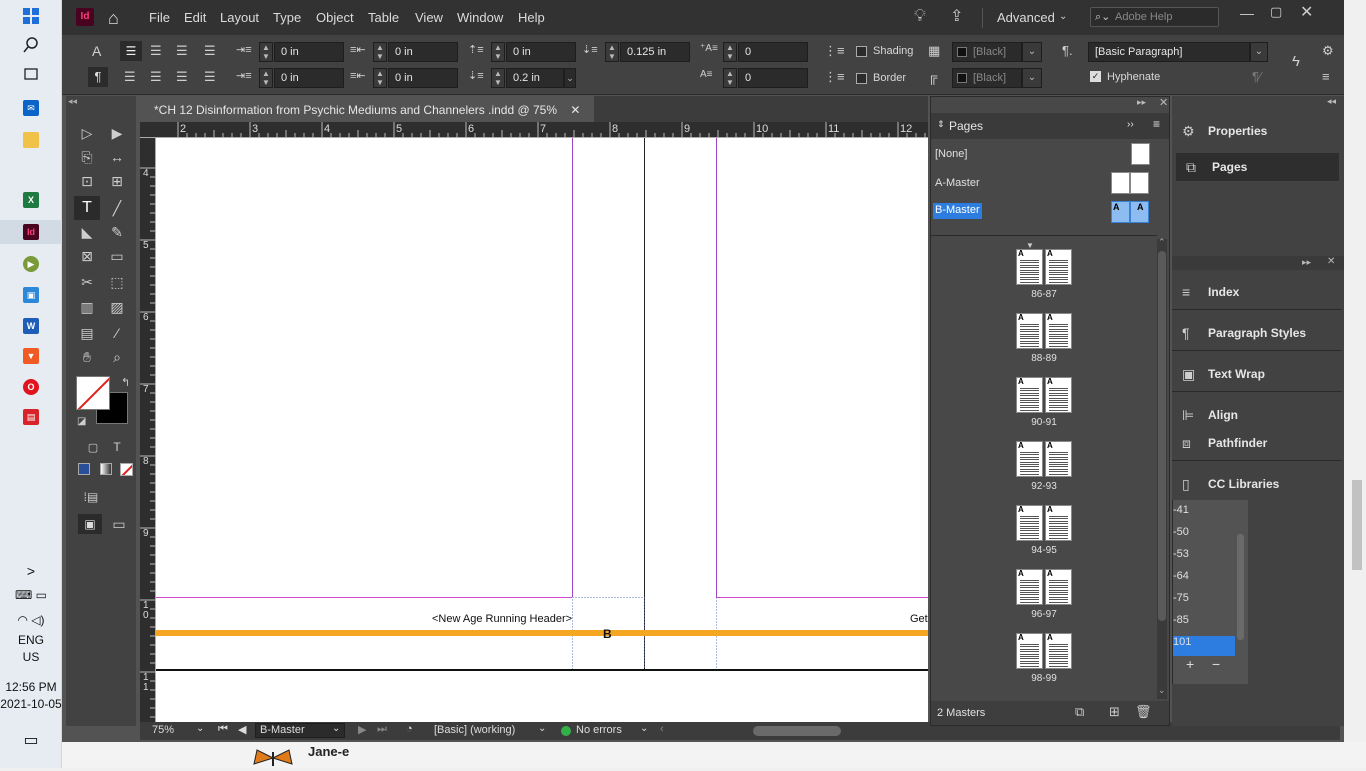  What do you see at coordinates (210, 77) in the screenshot?
I see `align-spine-icon: ☰` at bounding box center [210, 77].